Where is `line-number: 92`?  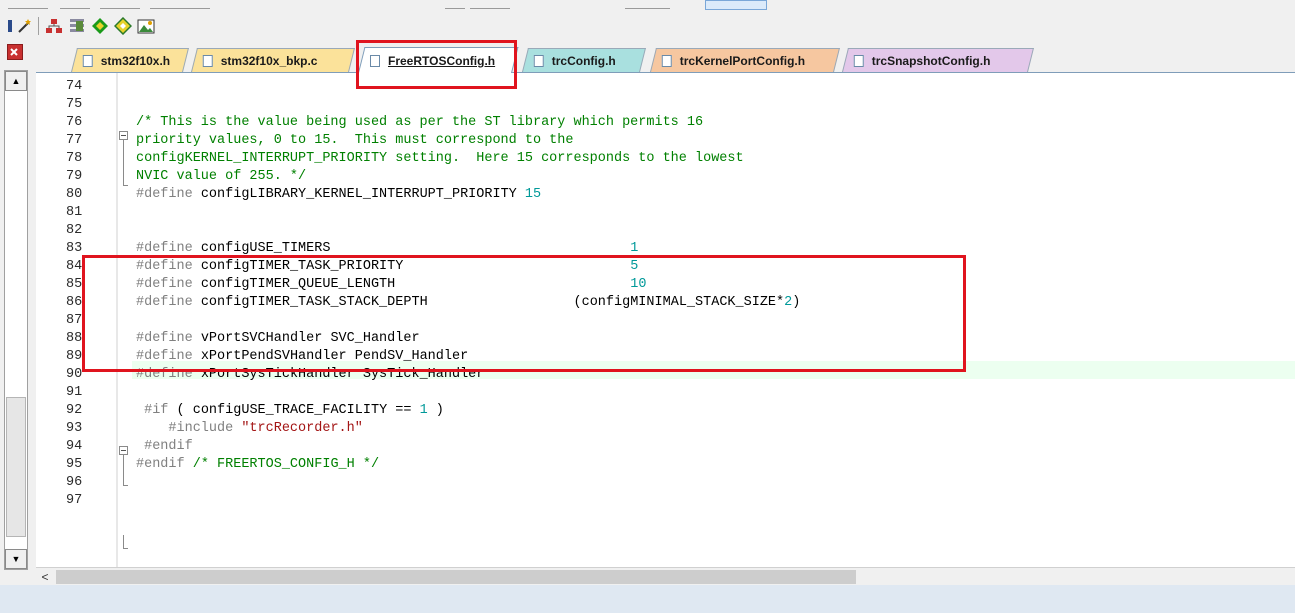
line-number: 92 is located at coordinates (74, 410).